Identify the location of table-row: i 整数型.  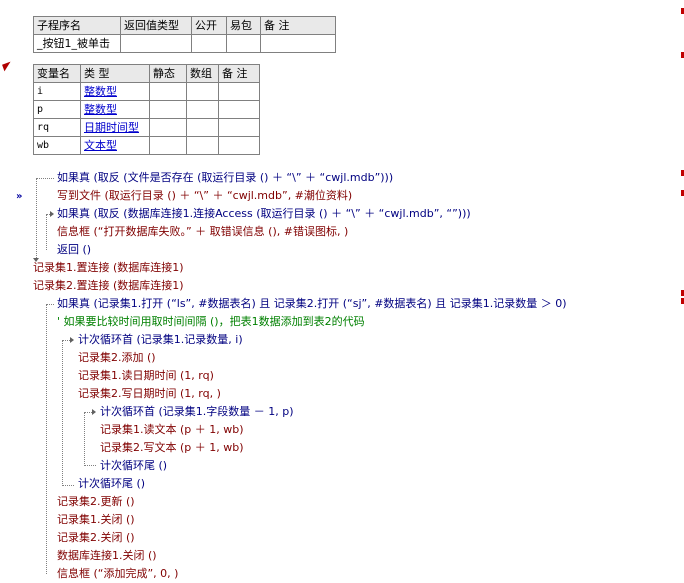
(146, 91).